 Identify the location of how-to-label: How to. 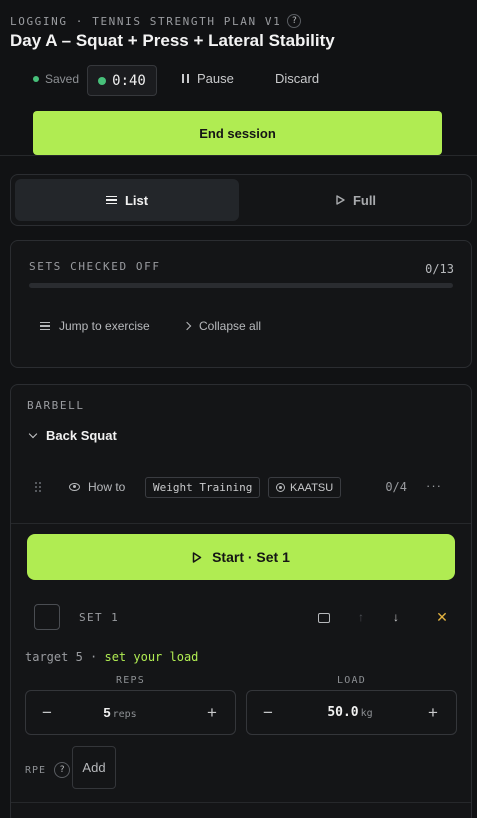
(107, 487).